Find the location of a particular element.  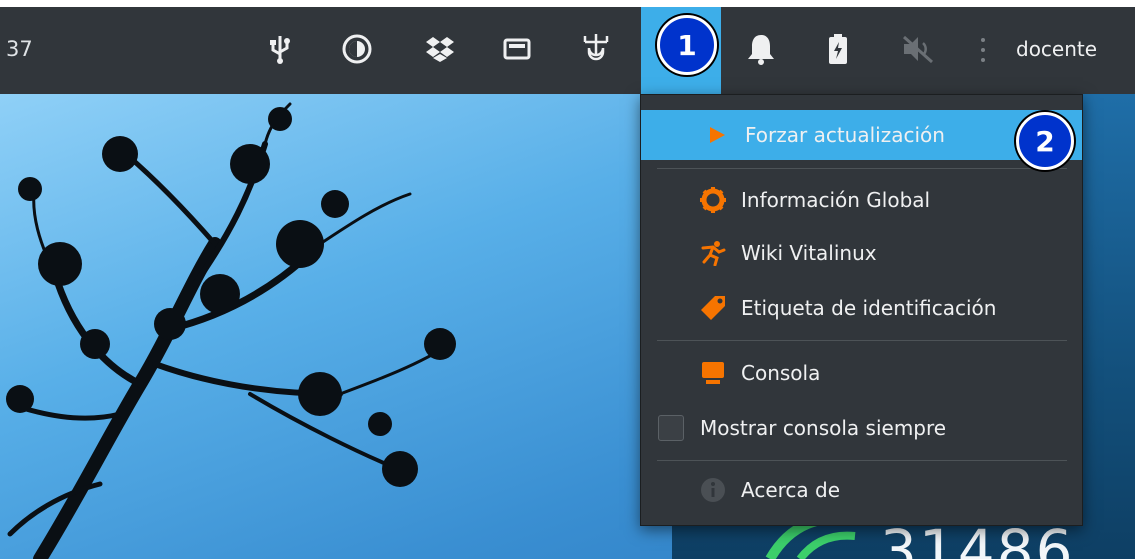

terminal-icon is located at coordinates (713, 373).